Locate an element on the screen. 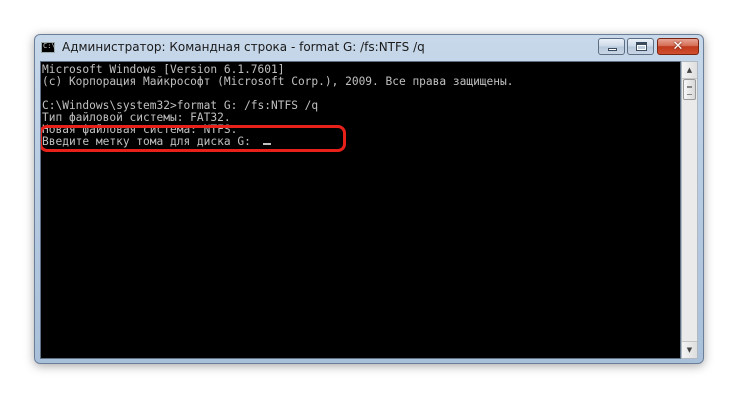  command-prompt-icon is located at coordinates (48, 47).